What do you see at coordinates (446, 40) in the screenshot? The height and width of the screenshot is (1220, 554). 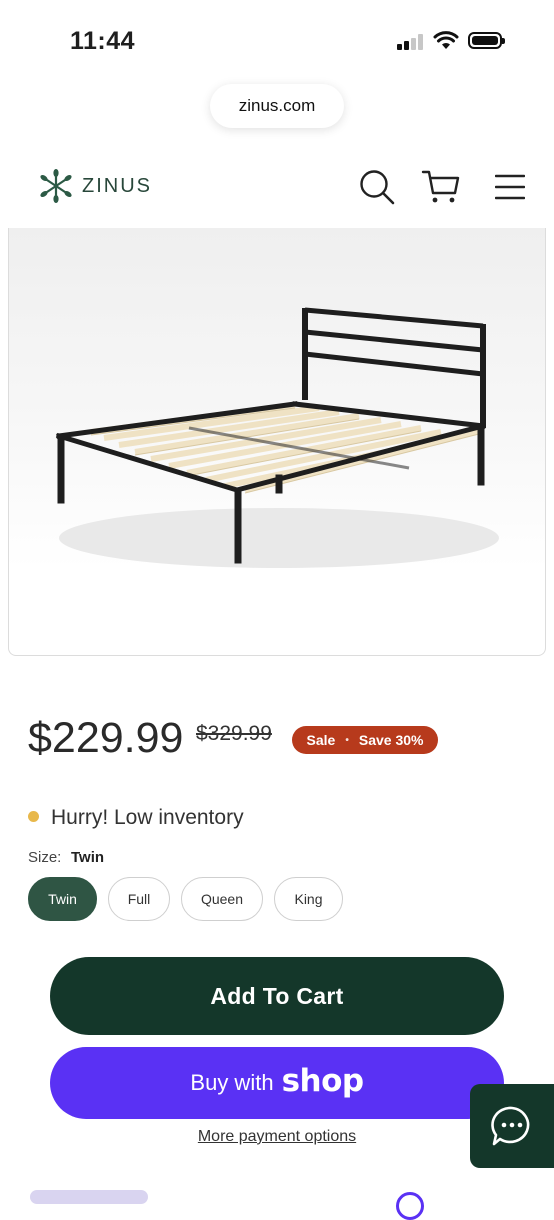 I see `wifi-icon` at bounding box center [446, 40].